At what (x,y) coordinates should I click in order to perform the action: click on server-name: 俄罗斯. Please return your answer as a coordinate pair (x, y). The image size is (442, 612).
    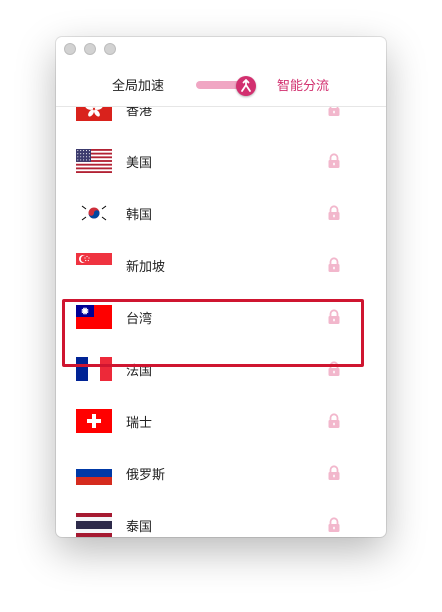
    Looking at the image, I should click on (146, 475).